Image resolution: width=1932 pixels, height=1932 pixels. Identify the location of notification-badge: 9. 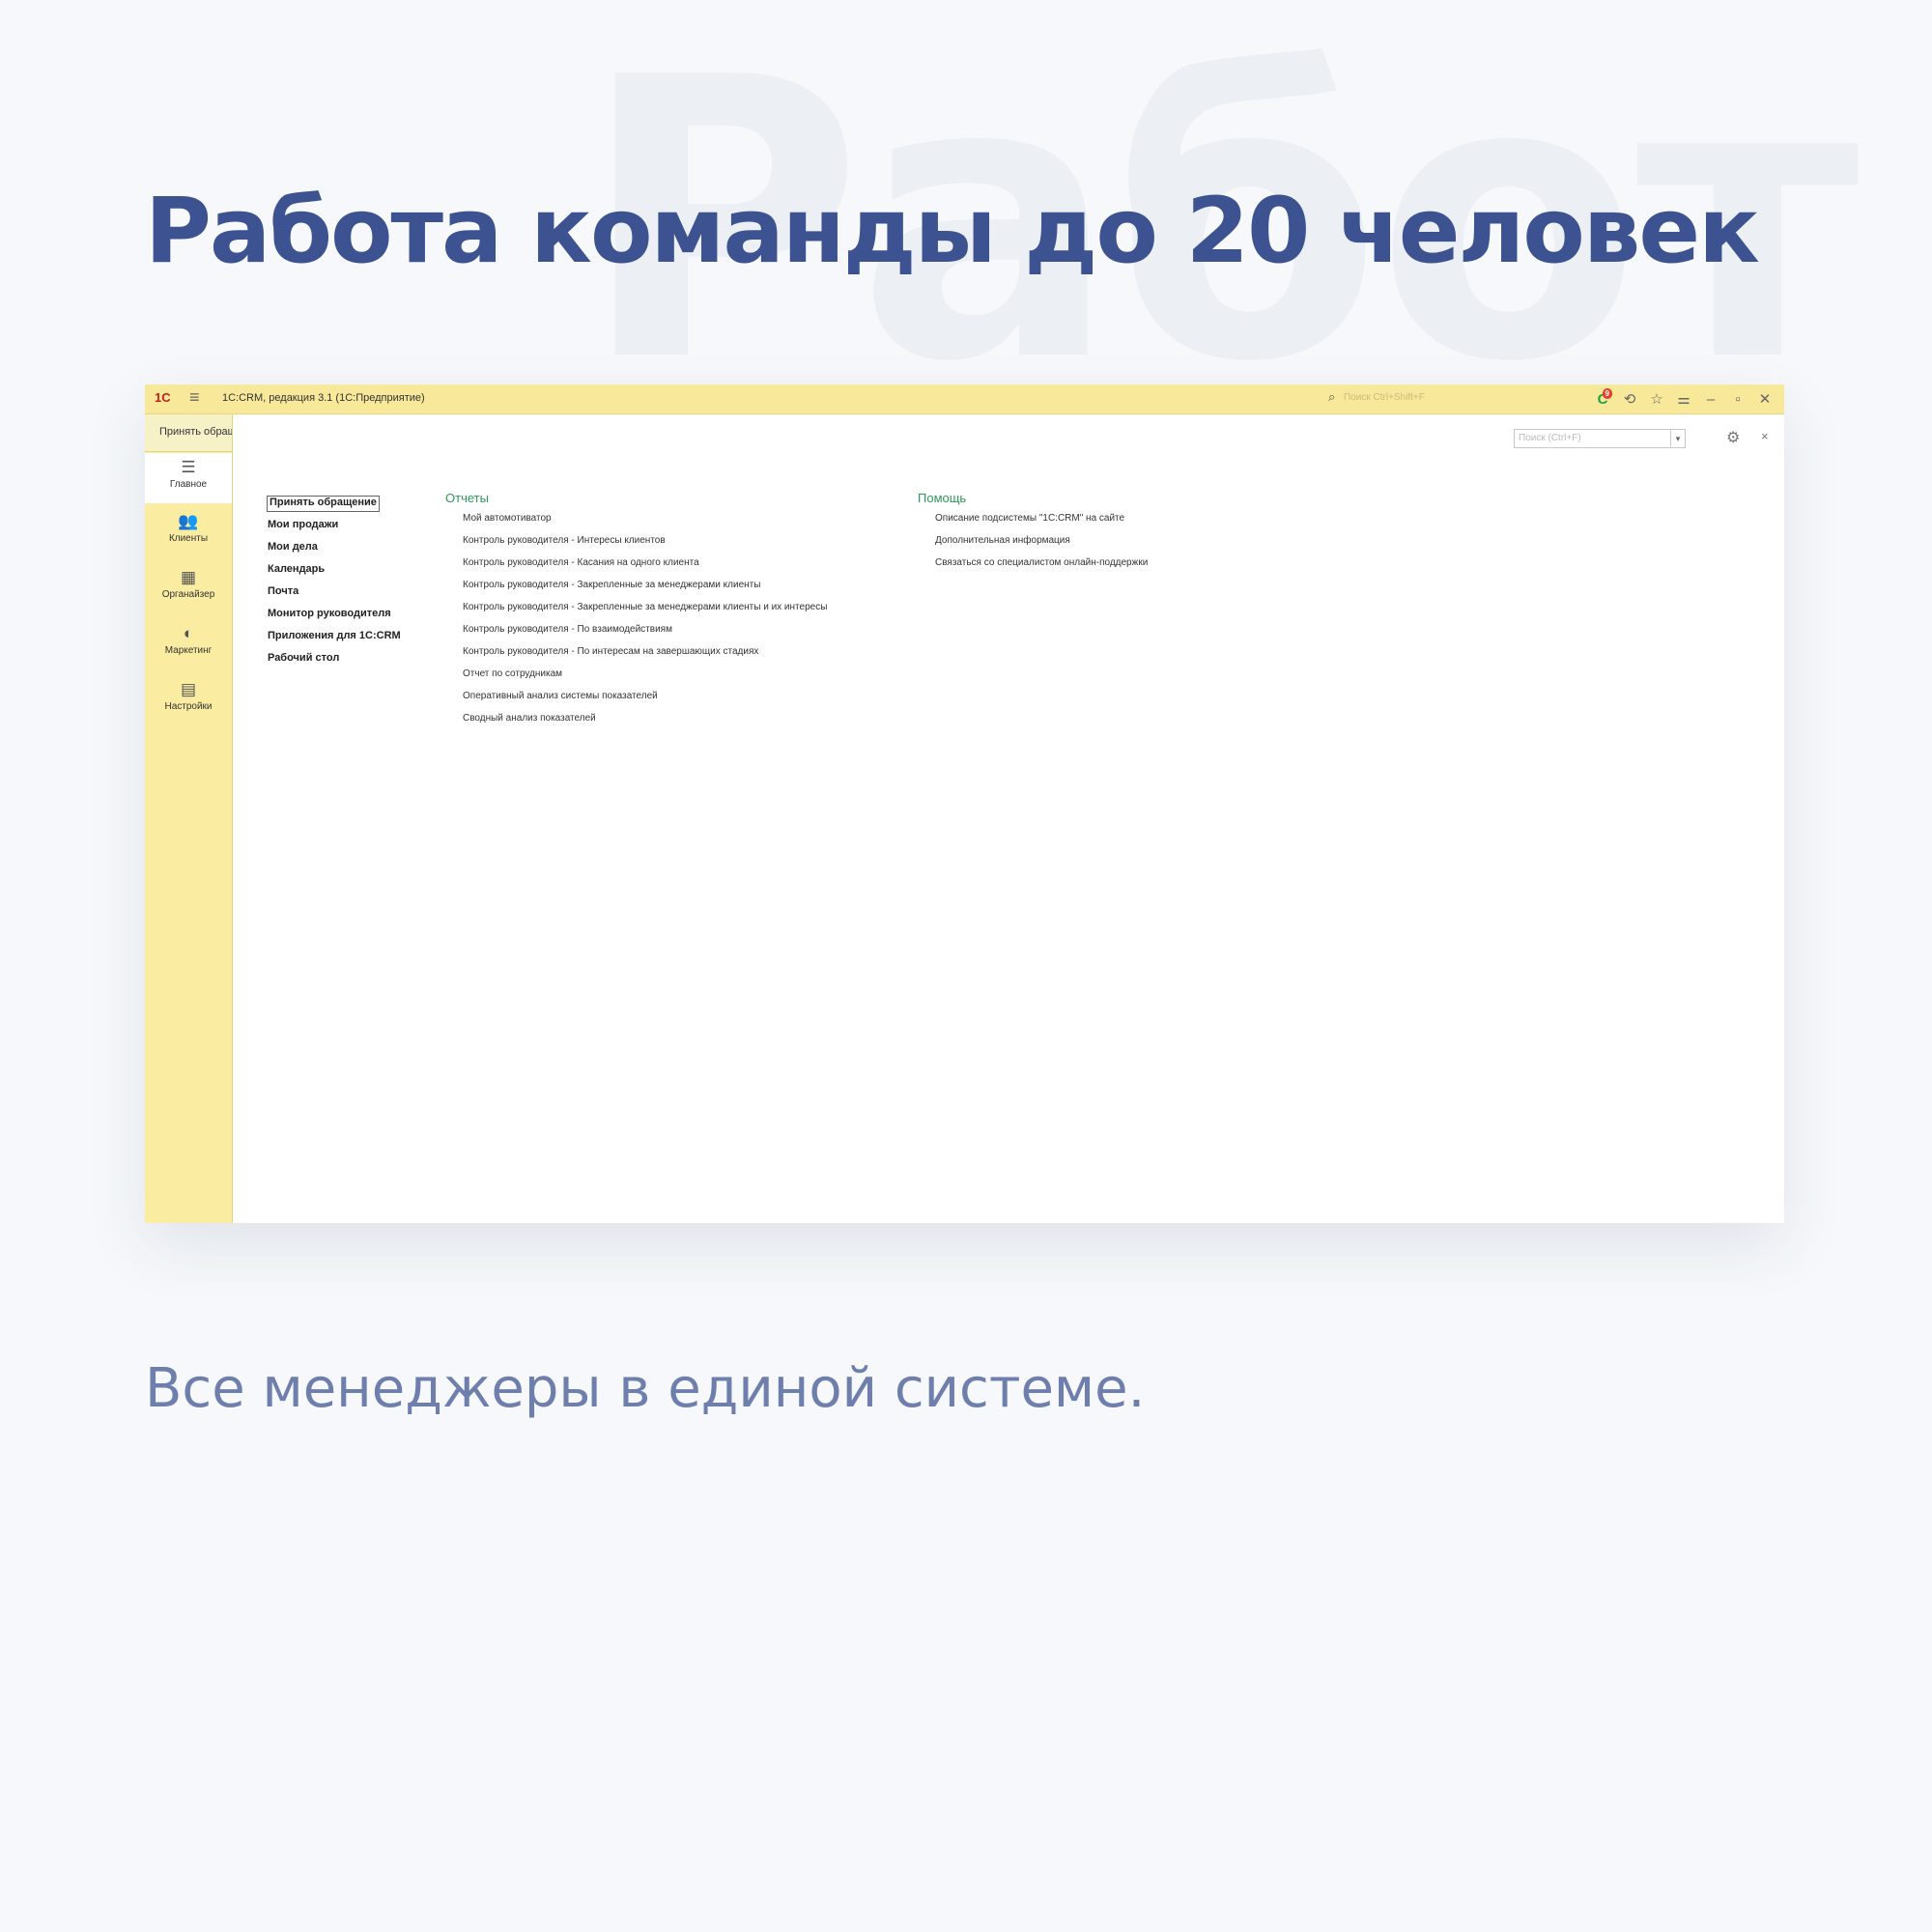
(1607, 393).